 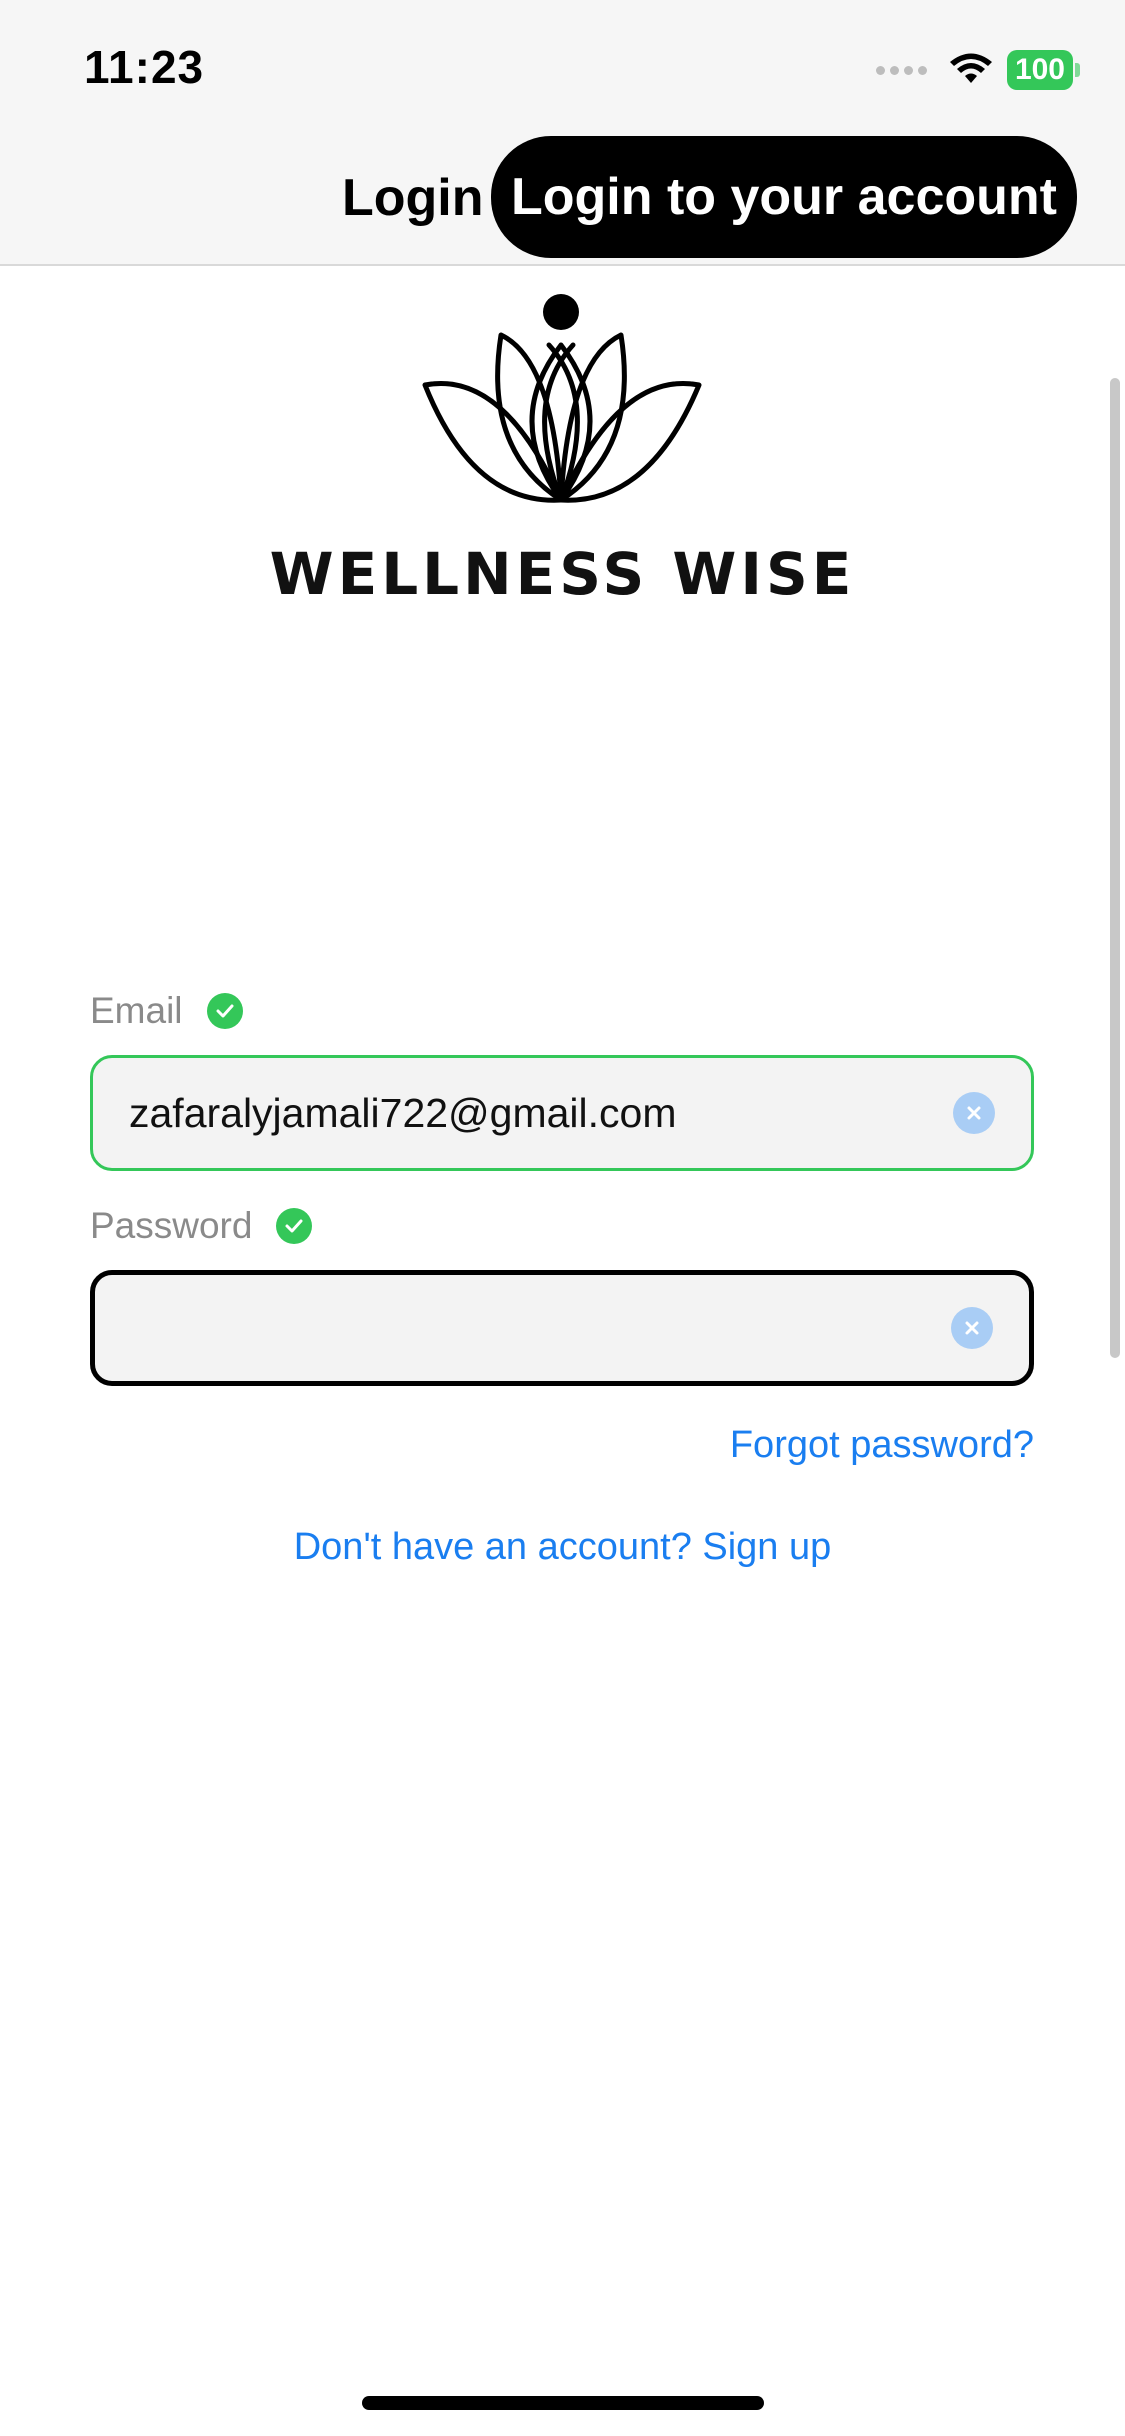 I want to click on password-valid-check-icon, so click(x=294, y=1226).